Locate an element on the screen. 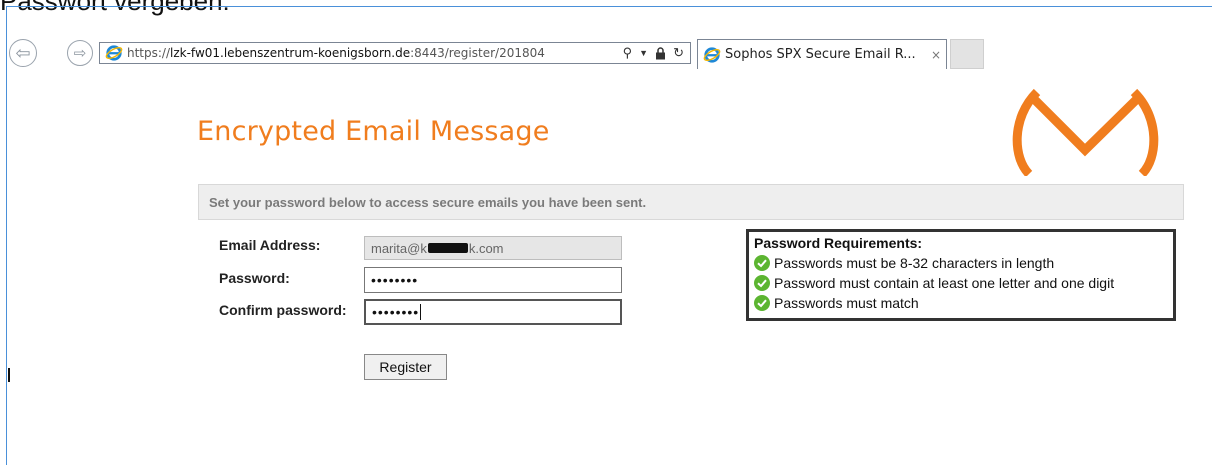 Image resolution: width=1212 pixels, height=465 pixels. tab-ie-icon is located at coordinates (712, 54).